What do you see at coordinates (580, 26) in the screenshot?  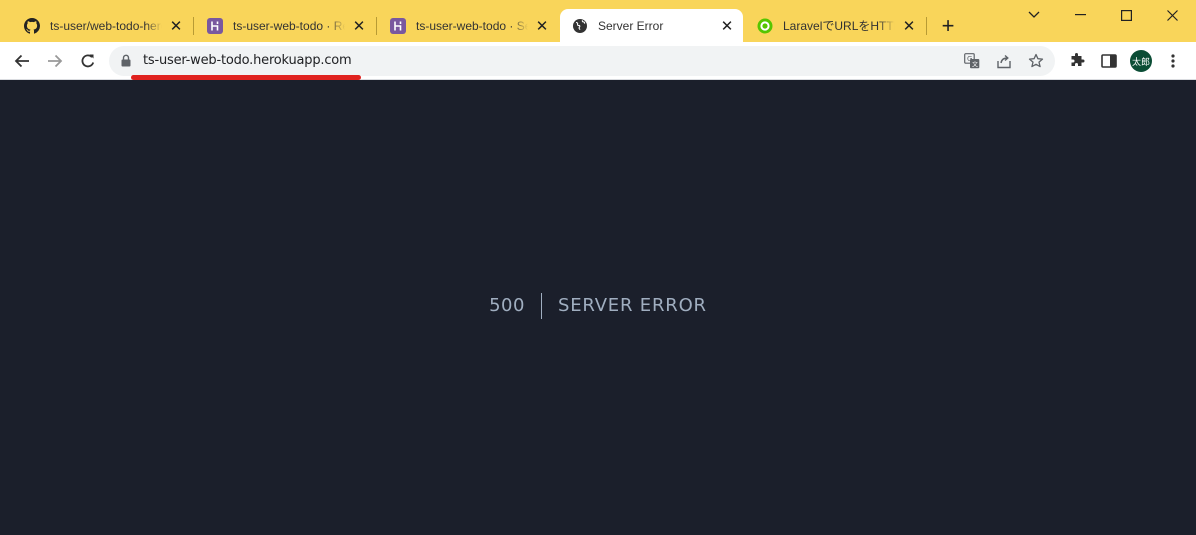 I see `globe-icon` at bounding box center [580, 26].